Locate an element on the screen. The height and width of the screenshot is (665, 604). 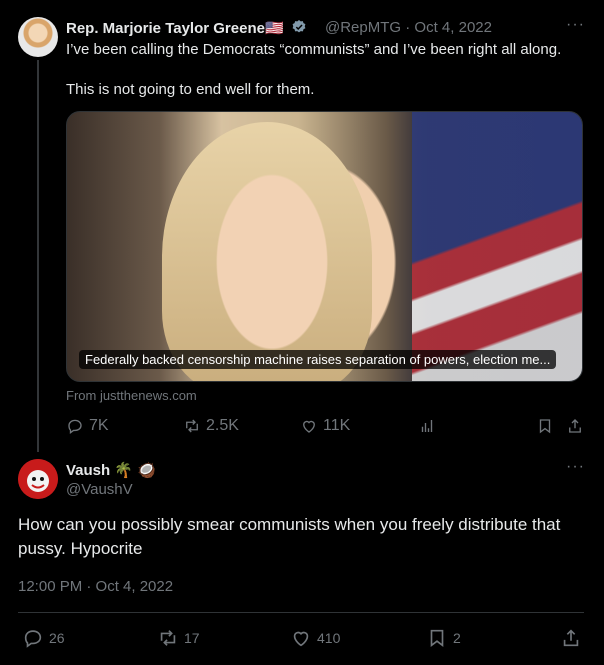
thread-connector-line is located at coordinates (38, 256).